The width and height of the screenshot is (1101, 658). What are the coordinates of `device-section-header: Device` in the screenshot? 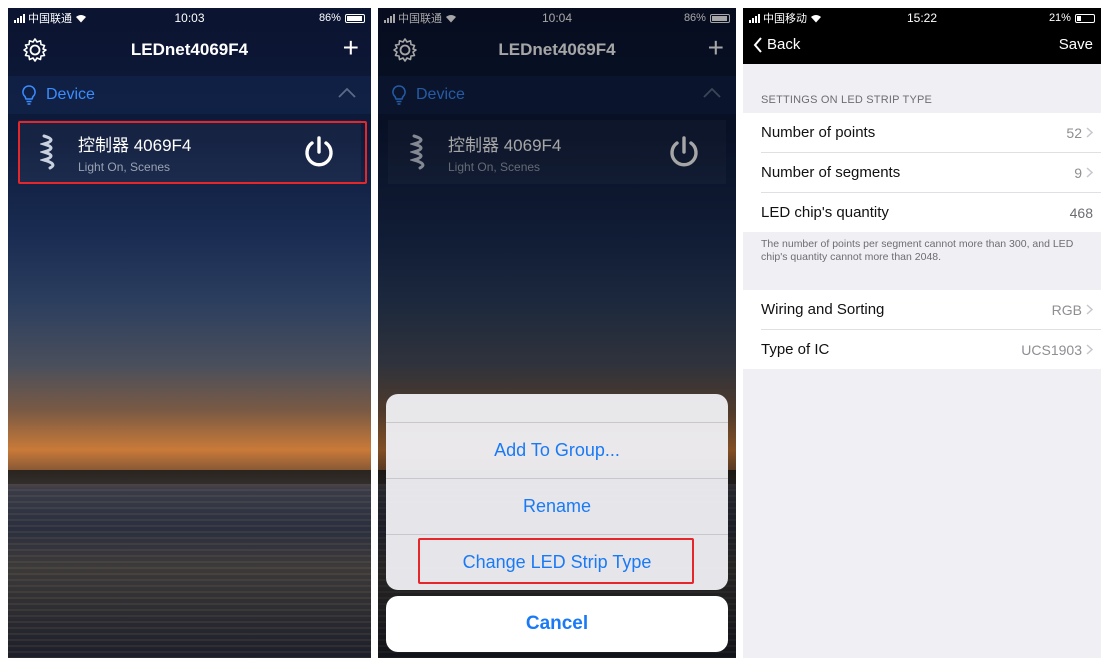 It's located at (189, 95).